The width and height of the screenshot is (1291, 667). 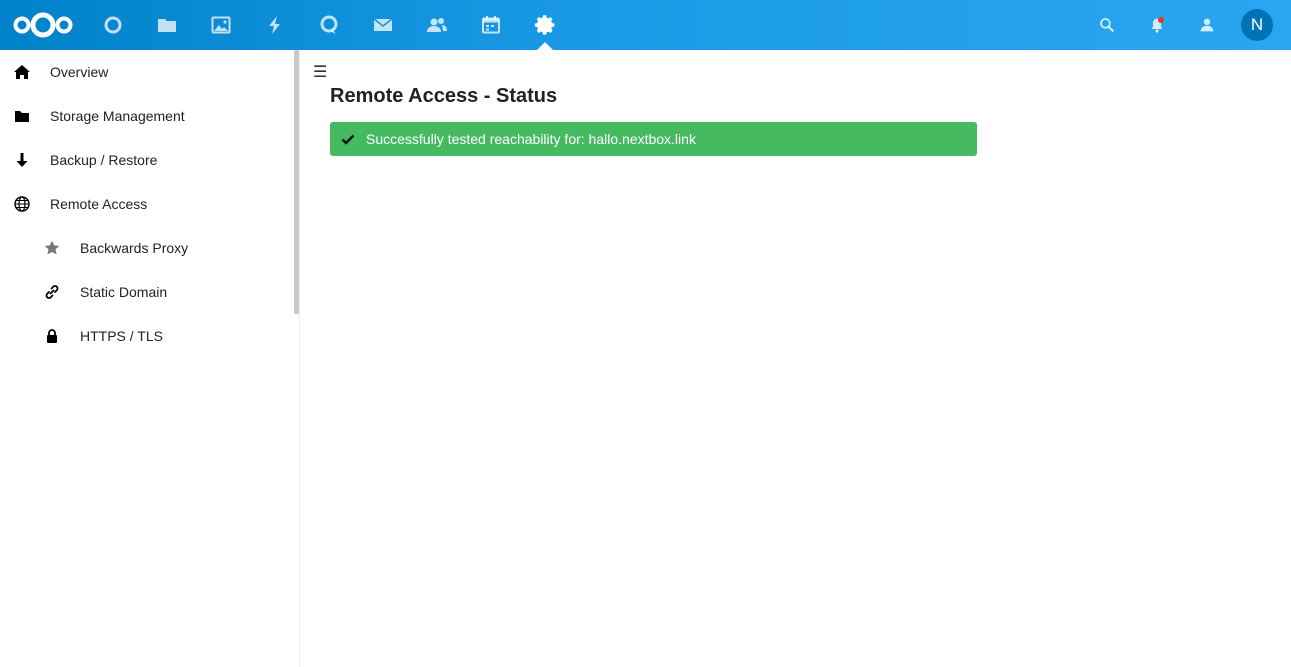 I want to click on calendar-app-icon, so click(x=491, y=25).